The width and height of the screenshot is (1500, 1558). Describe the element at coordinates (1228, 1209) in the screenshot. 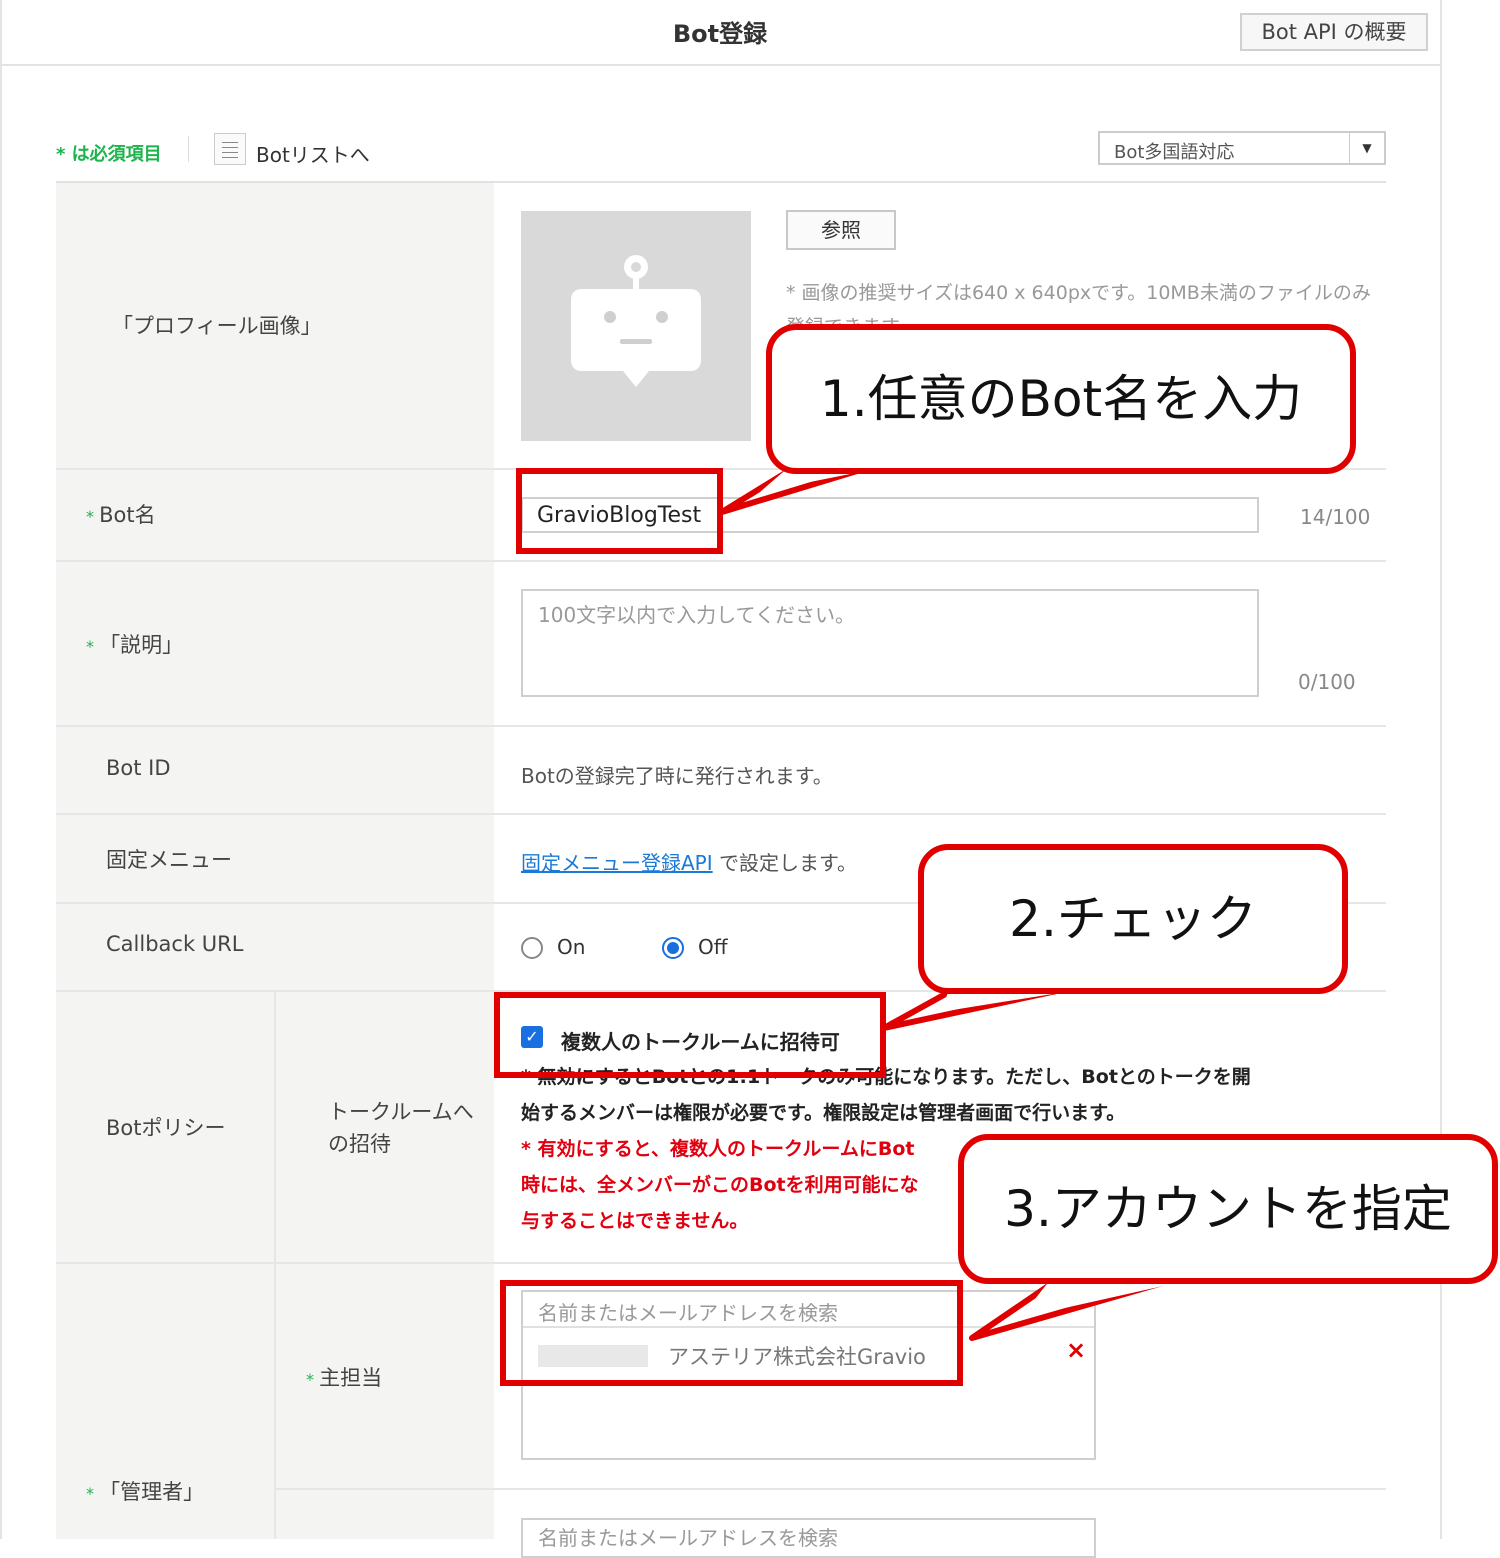

I see `callout-3: 3.アカウントを指定` at that location.